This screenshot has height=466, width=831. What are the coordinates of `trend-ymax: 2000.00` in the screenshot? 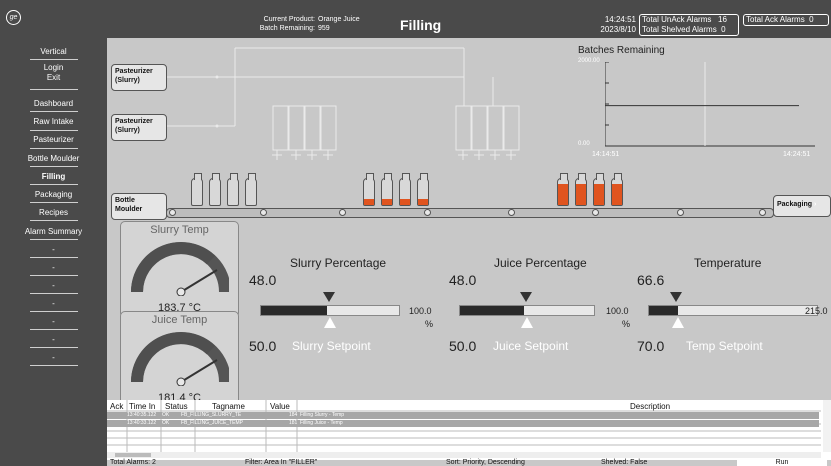 It's located at (589, 61).